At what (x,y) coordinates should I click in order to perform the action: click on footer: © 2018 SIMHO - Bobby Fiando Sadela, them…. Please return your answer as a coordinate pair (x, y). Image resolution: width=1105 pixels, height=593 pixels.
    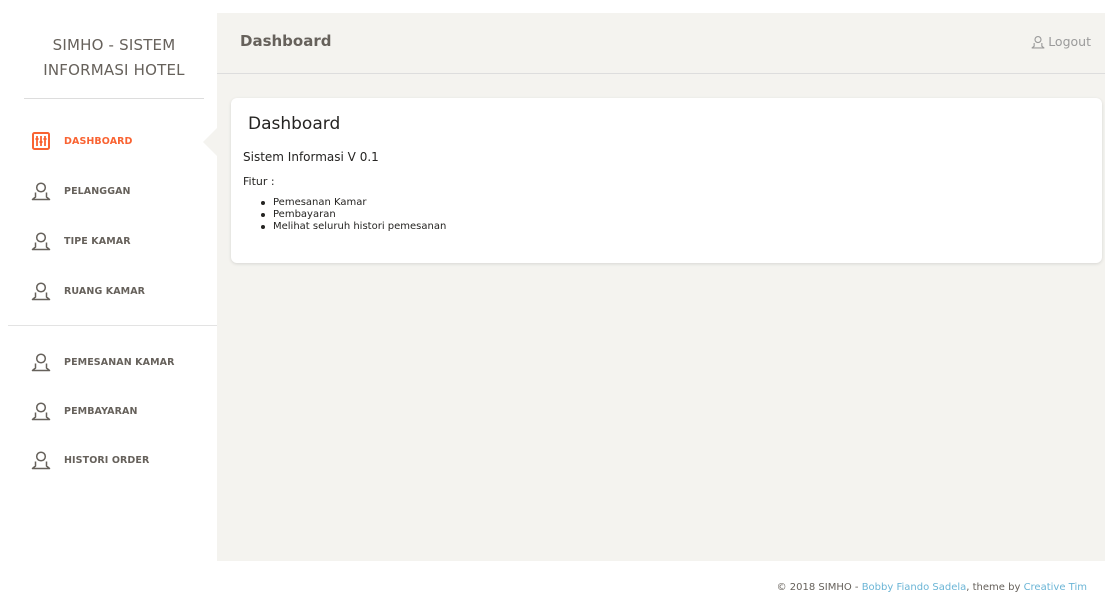
    Looking at the image, I should click on (932, 587).